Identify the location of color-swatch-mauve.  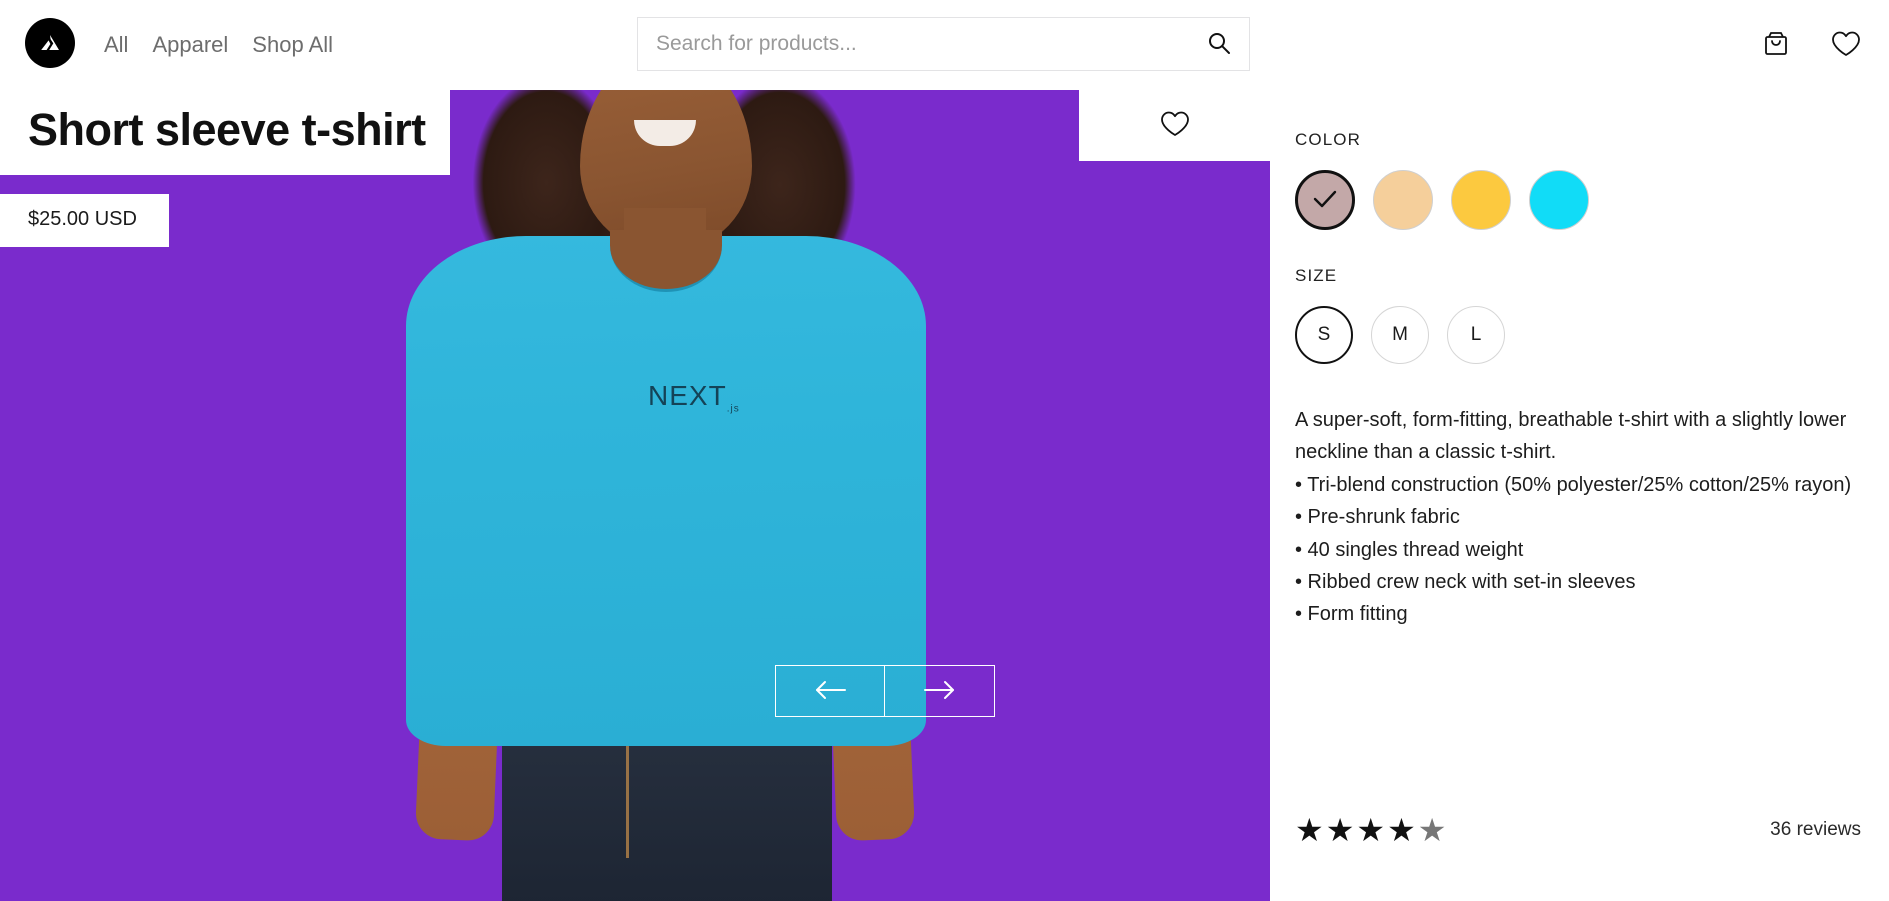
(1325, 200).